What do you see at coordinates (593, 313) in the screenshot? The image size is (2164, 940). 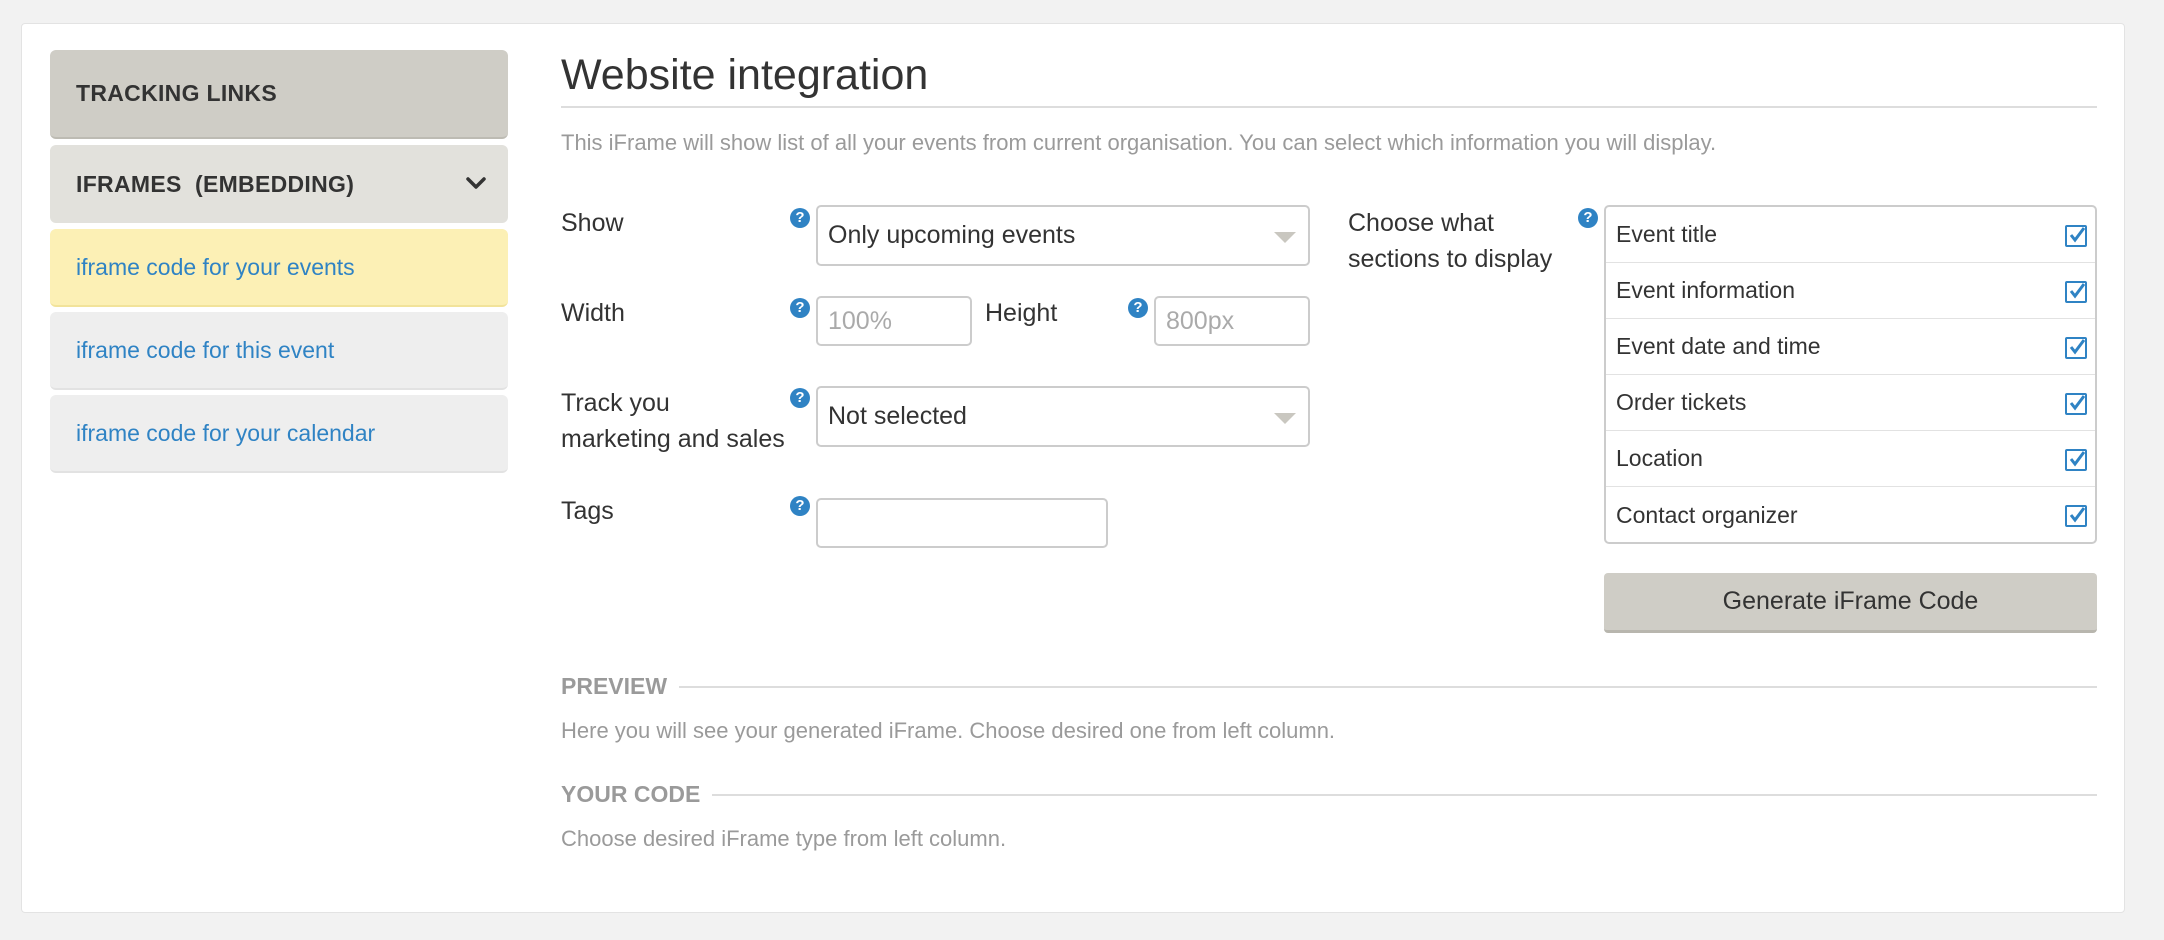 I see `width-label: Width` at bounding box center [593, 313].